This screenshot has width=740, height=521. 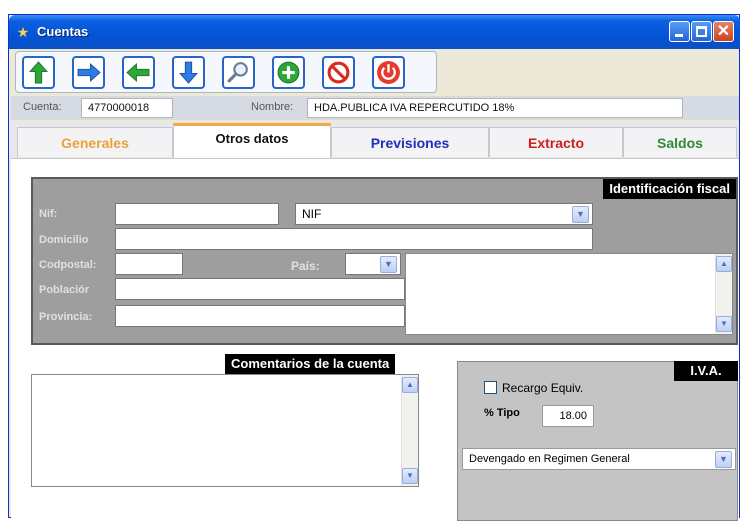 I want to click on nombre-field: HDA.PUBLICA IVA REPERCUTIDO 18%, so click(x=495, y=108).